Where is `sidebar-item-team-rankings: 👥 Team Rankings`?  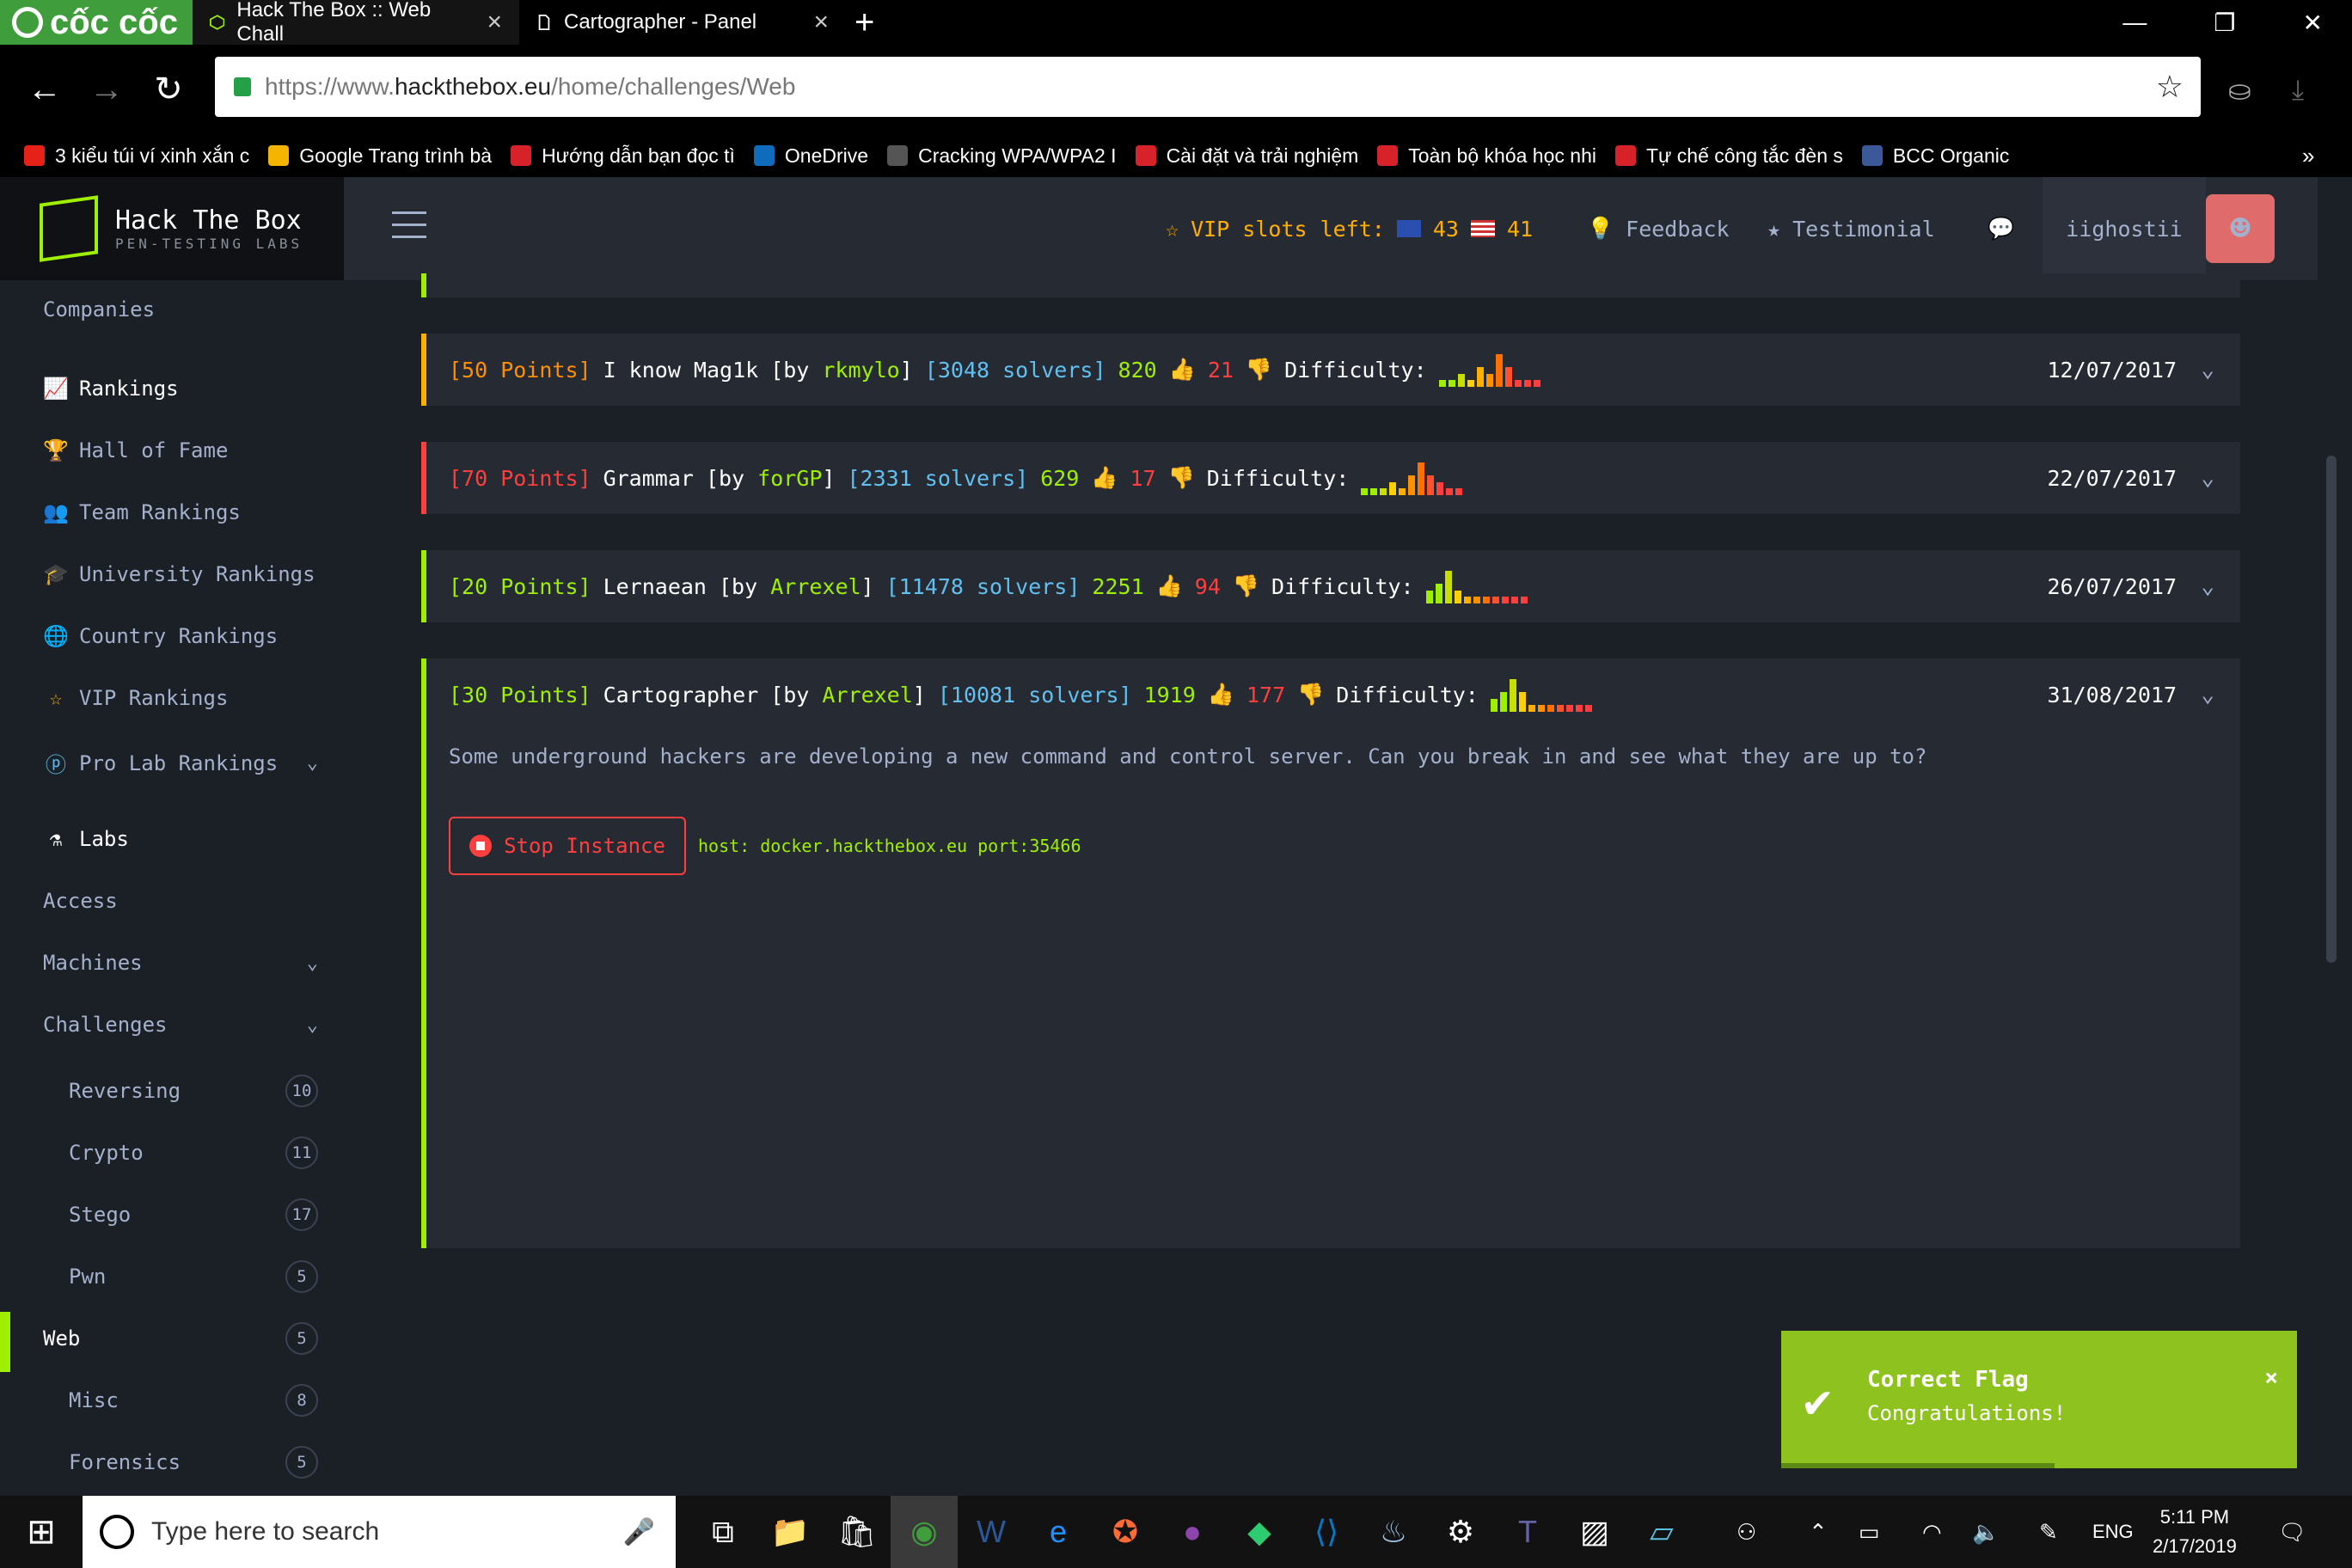 sidebar-item-team-rankings: 👥 Team Rankings is located at coordinates (180, 512).